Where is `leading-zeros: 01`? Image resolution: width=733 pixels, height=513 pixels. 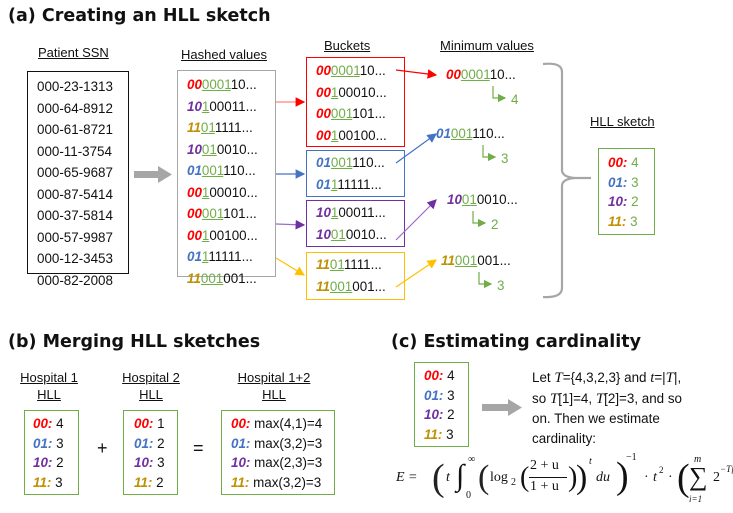
leading-zeros: 01 is located at coordinates (469, 199).